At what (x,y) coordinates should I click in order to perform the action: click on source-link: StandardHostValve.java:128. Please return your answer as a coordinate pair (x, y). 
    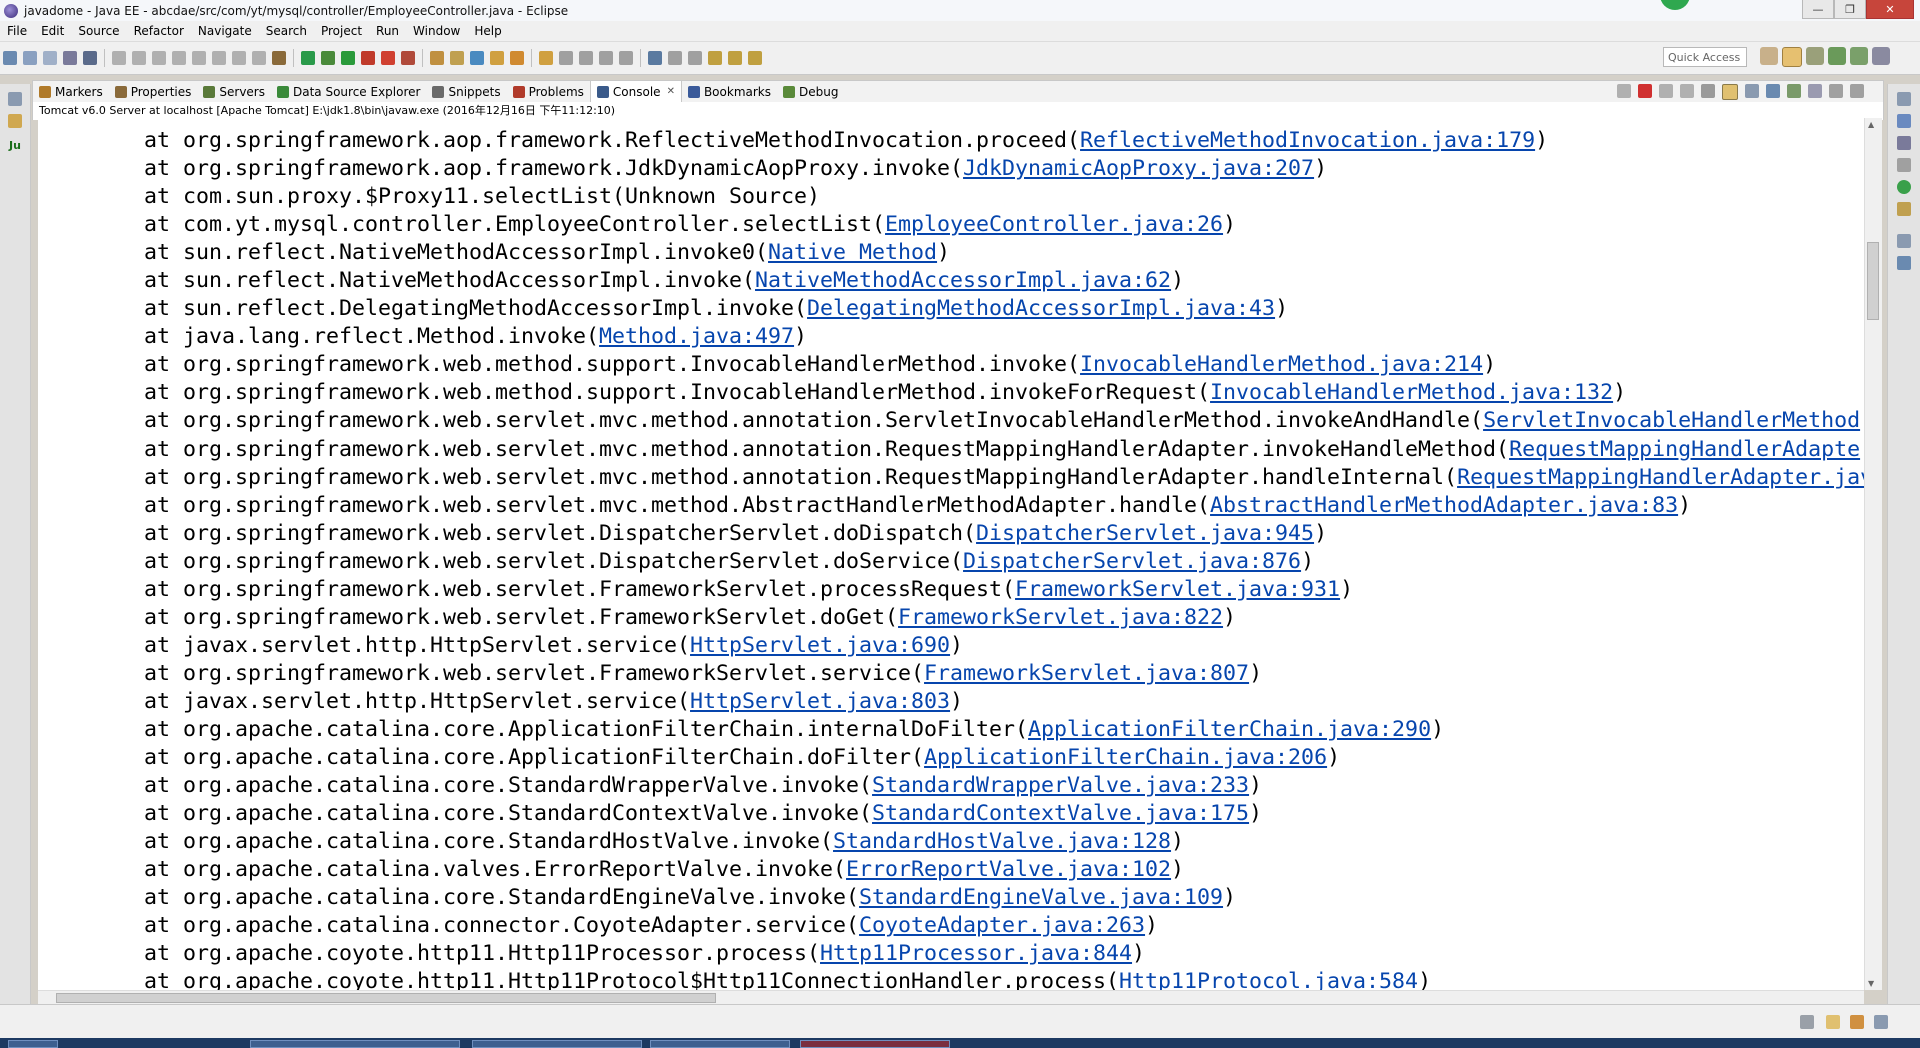
    Looking at the image, I should click on (1002, 841).